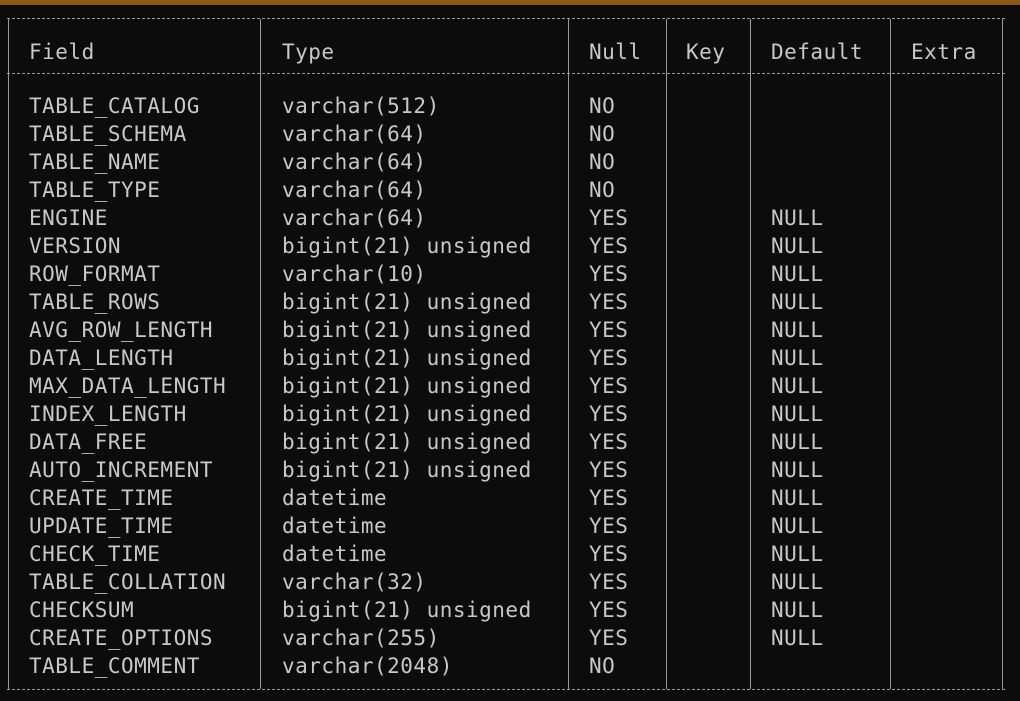  I want to click on cell-field: INDEX_LENGTH, so click(108, 414).